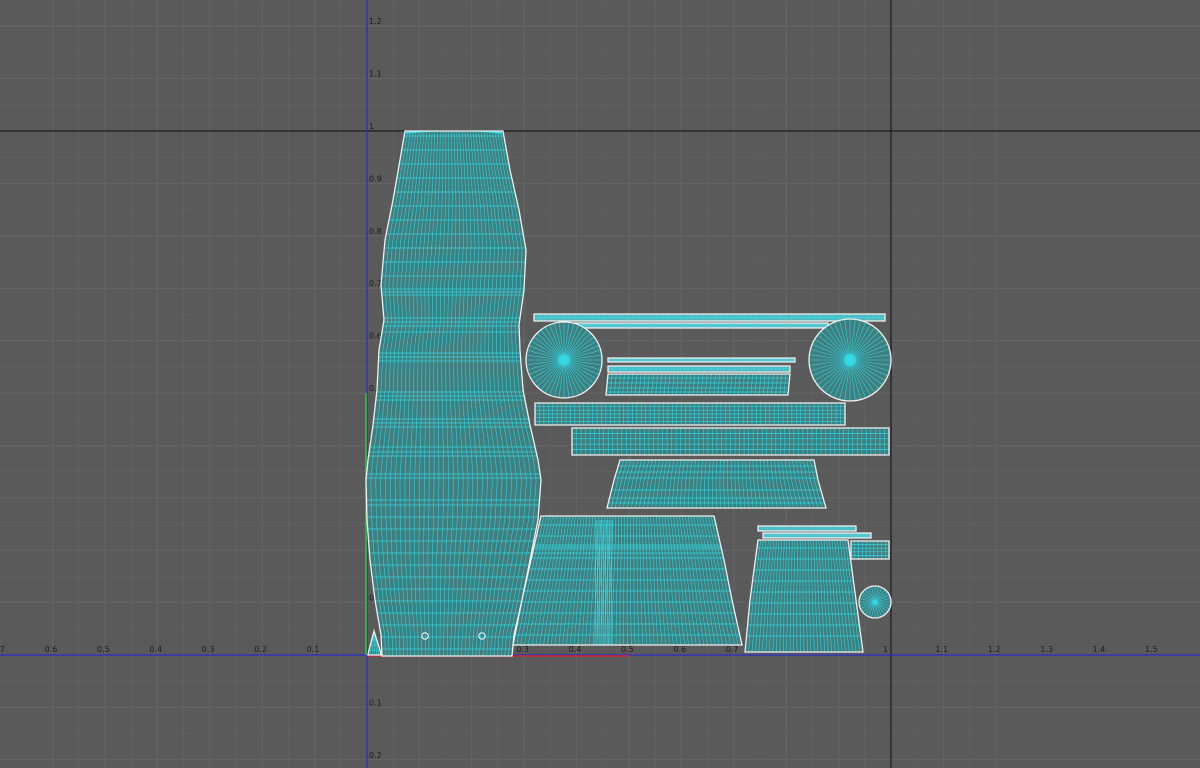  Describe the element at coordinates (375, 231) in the screenshot. I see `v-tick-label: 0.8` at that location.